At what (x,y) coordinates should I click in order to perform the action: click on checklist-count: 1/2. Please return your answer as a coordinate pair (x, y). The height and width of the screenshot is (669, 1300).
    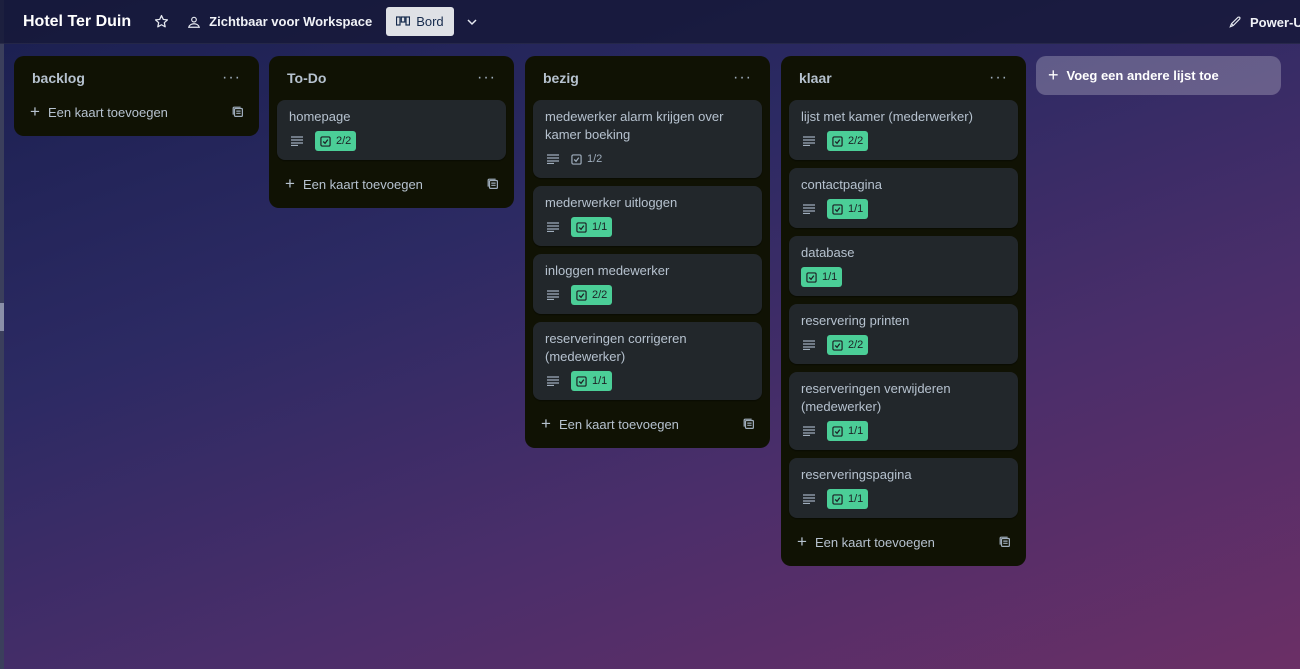
    Looking at the image, I should click on (595, 159).